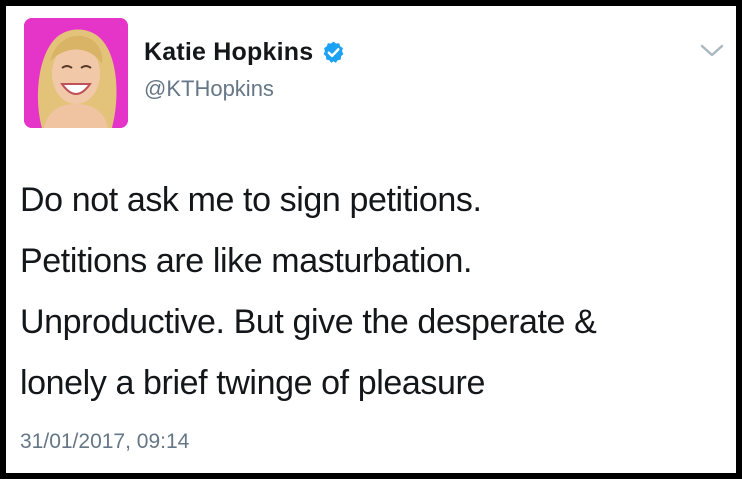  What do you see at coordinates (246, 261) in the screenshot?
I see `tweet-text-line: Petitions are like masturbation.` at bounding box center [246, 261].